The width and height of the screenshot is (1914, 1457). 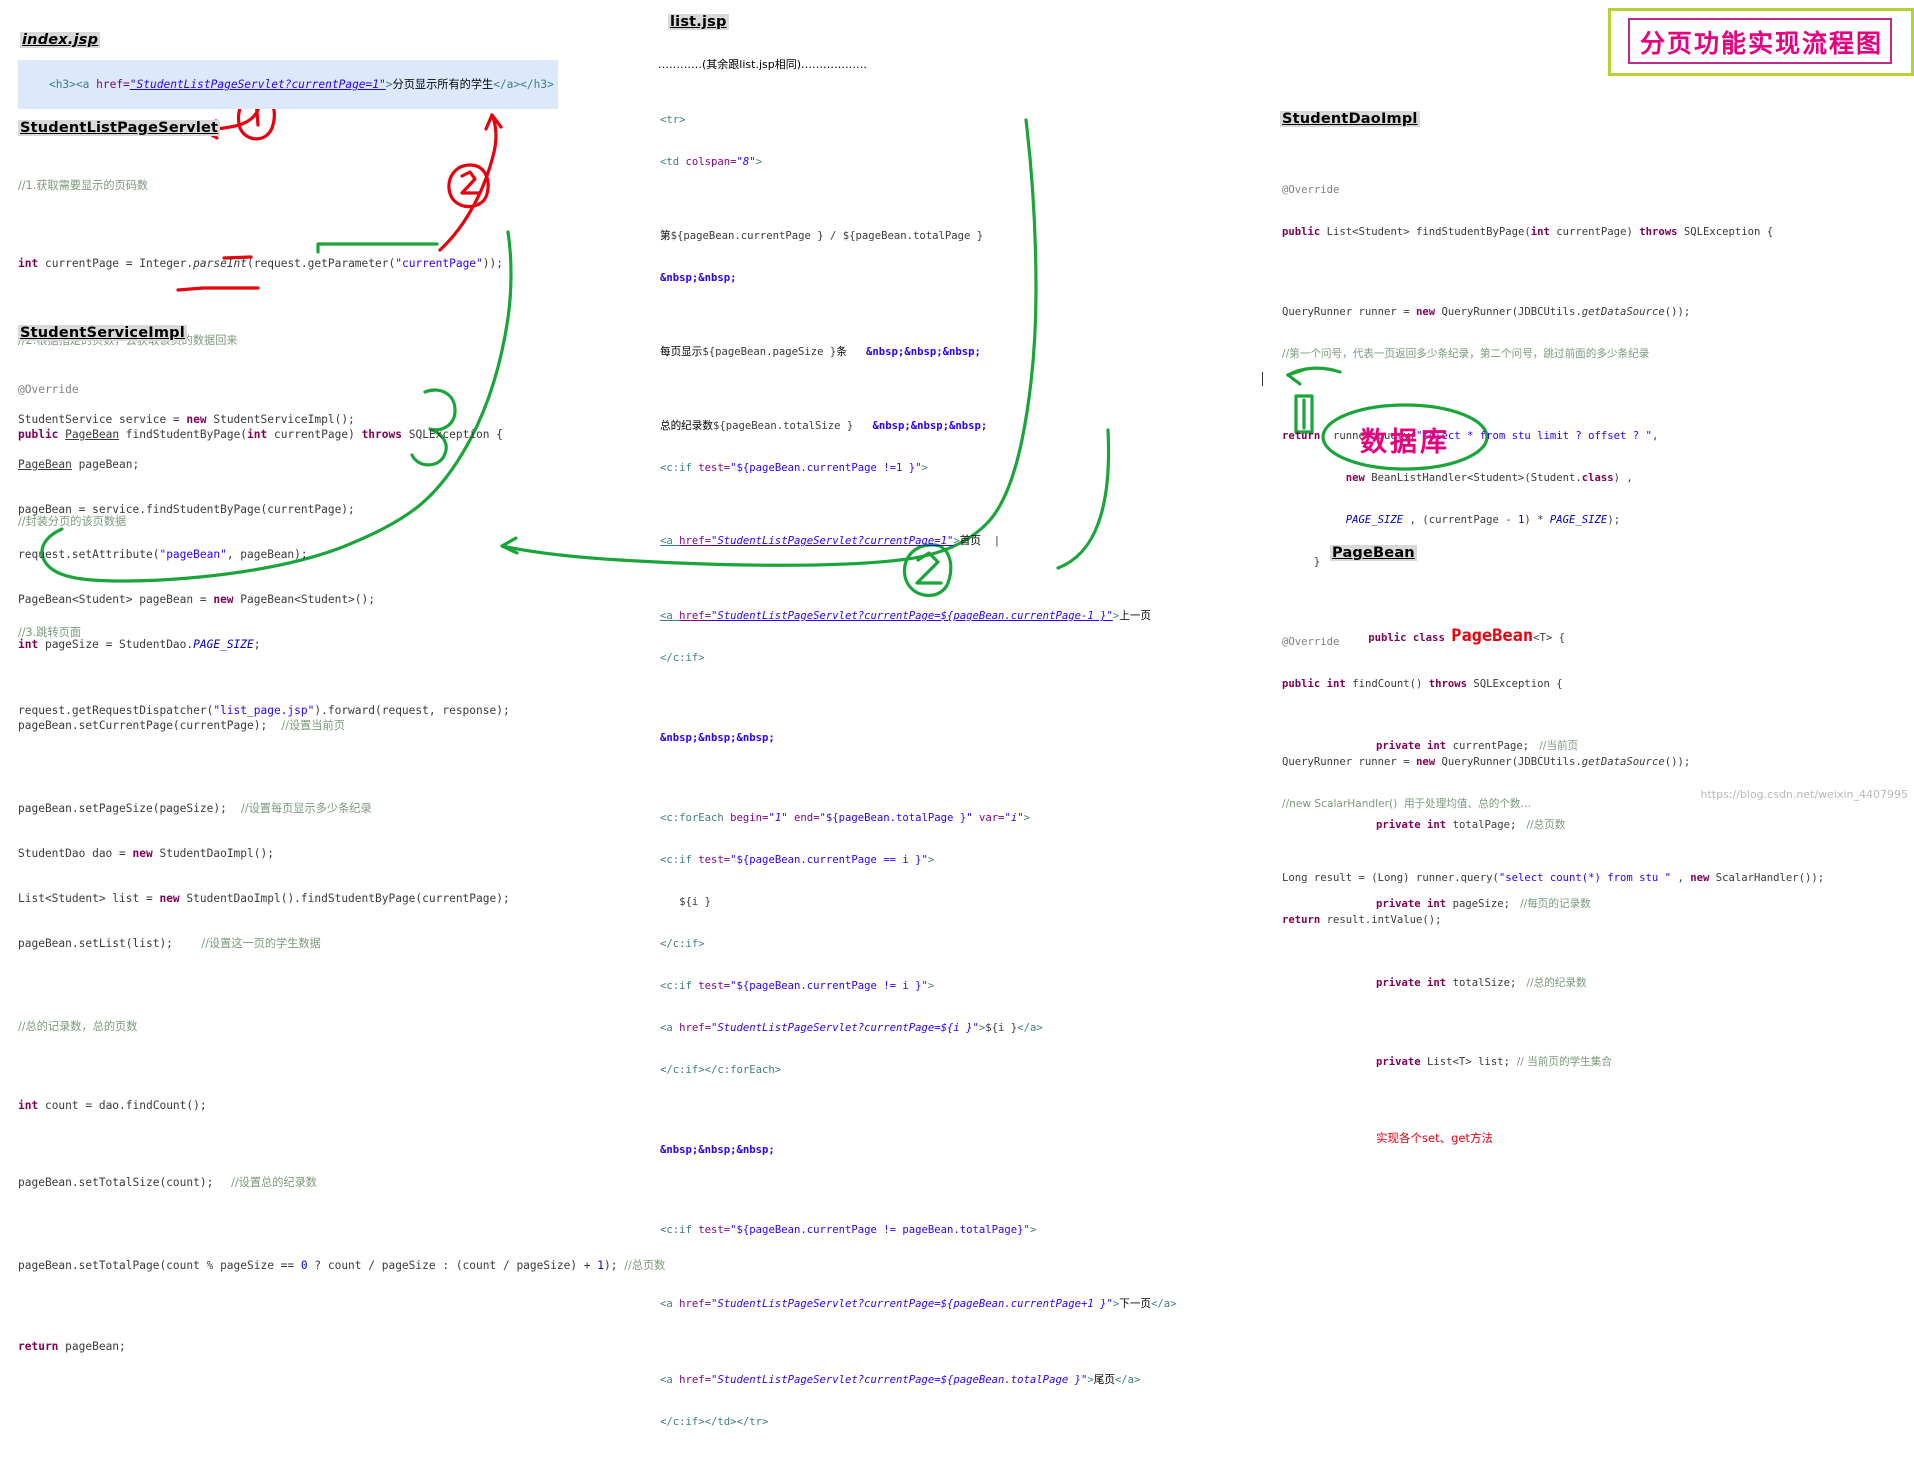 I want to click on code-line: private int totalSize; //总的纪录数, so click(x=1481, y=983).